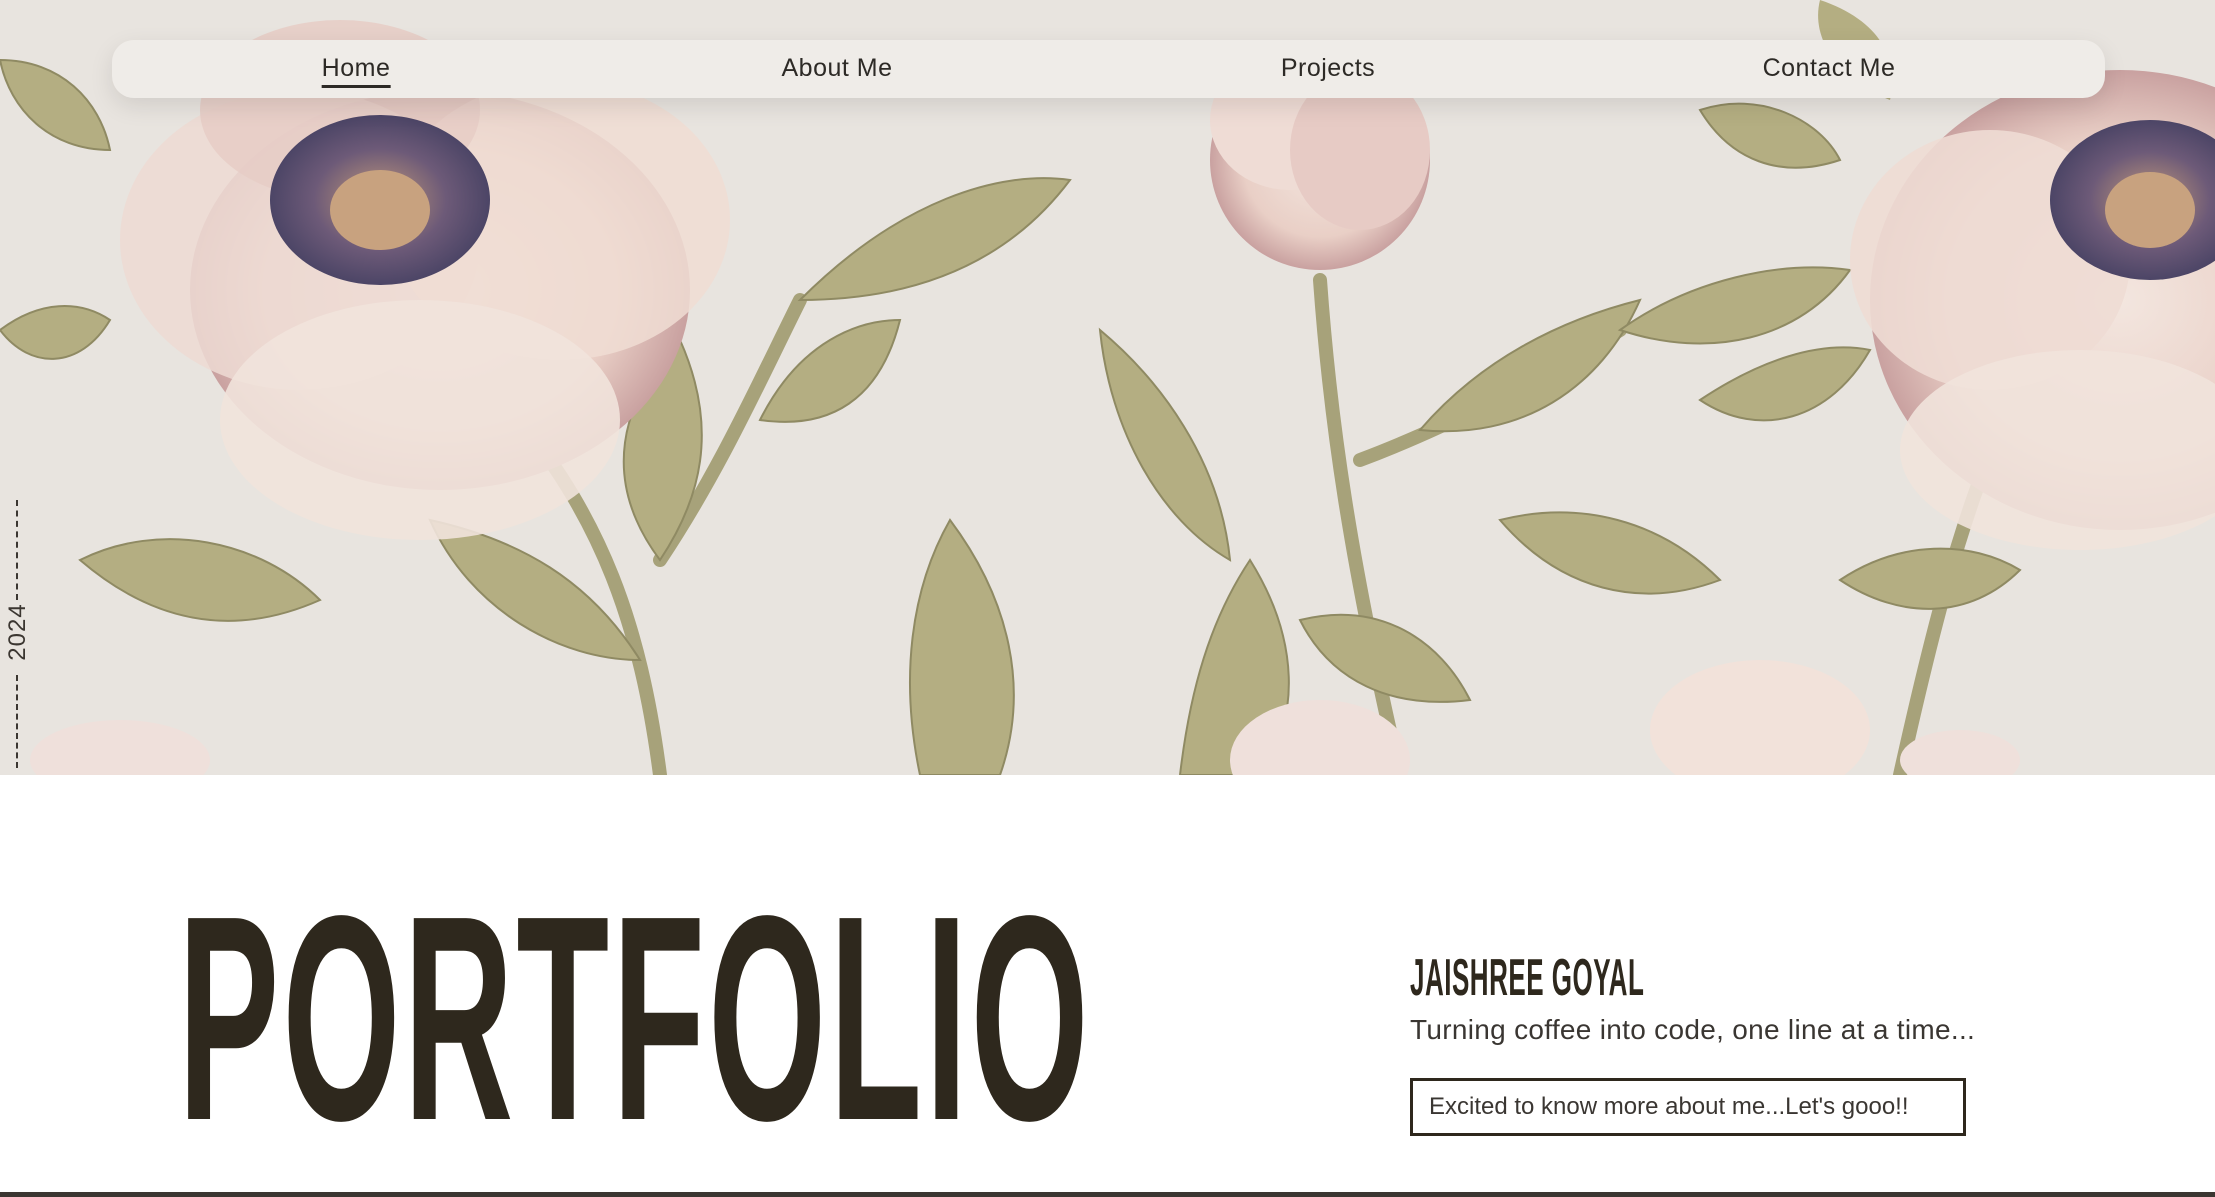 This screenshot has width=2215, height=1197. Describe the element at coordinates (1108, 69) in the screenshot. I see `top-navigation-bar: Home About Me Projects Contact Me` at that location.